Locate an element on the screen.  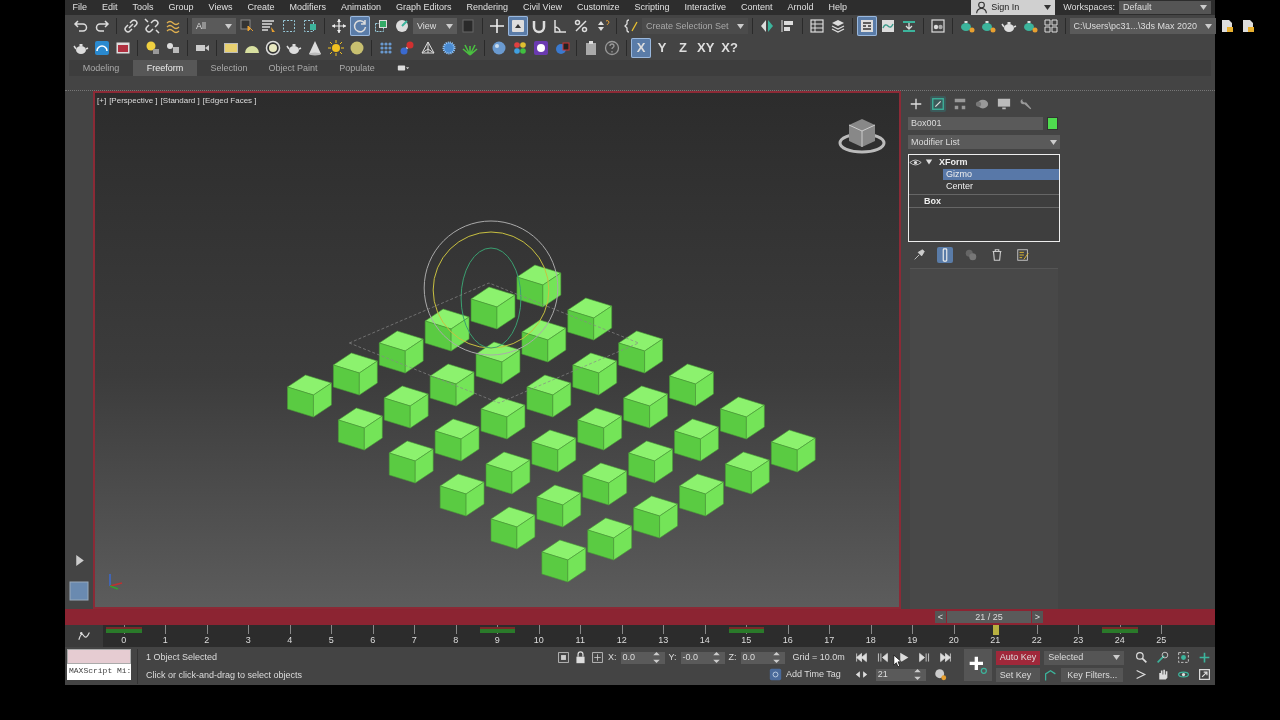
menu-item: Rendering is located at coordinates (487, 7).